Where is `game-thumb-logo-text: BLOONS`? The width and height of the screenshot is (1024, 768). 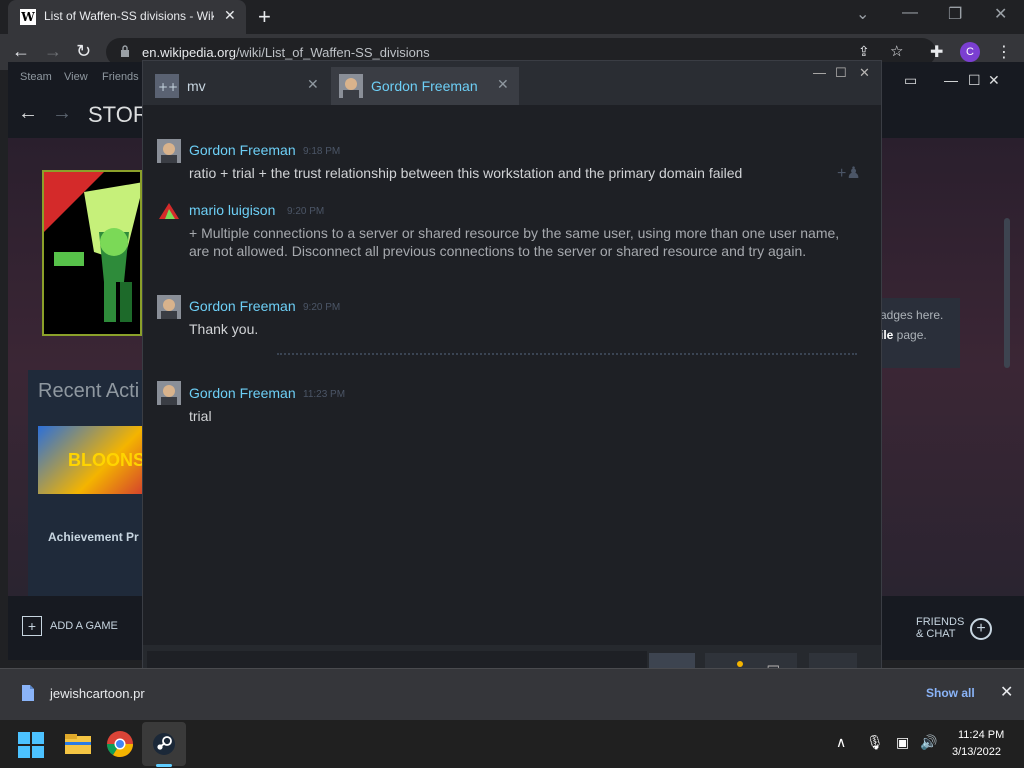 game-thumb-logo-text: BLOONS is located at coordinates (107, 460).